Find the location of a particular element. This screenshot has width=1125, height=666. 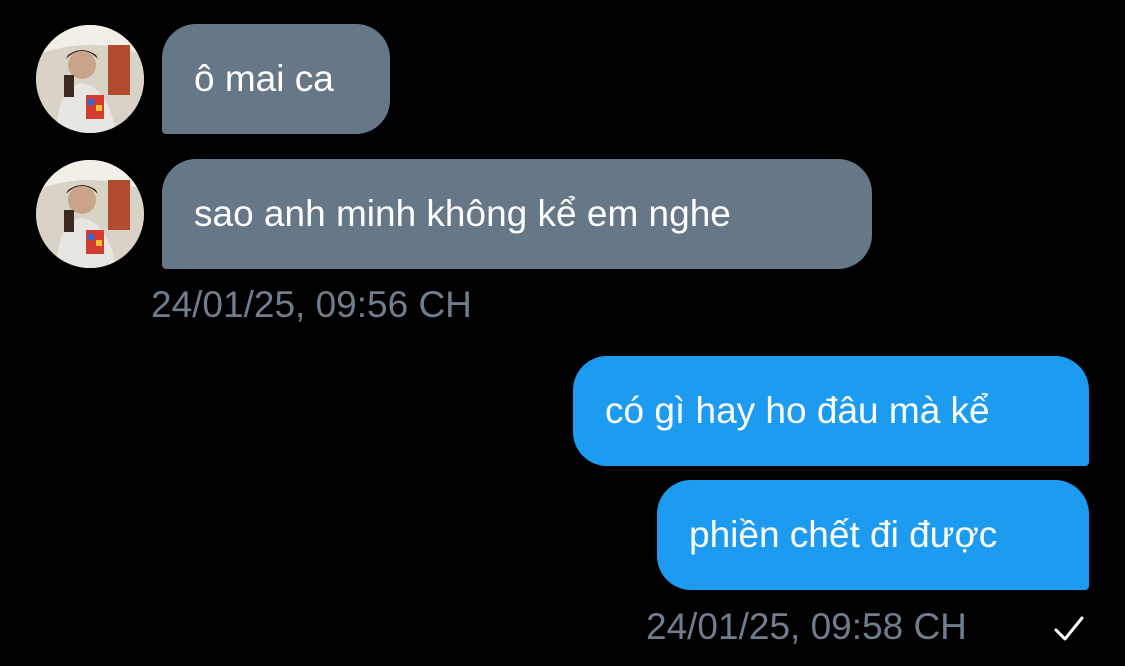

message-timestamp: 24/01/25, 09:58 CH is located at coordinates (806, 626).